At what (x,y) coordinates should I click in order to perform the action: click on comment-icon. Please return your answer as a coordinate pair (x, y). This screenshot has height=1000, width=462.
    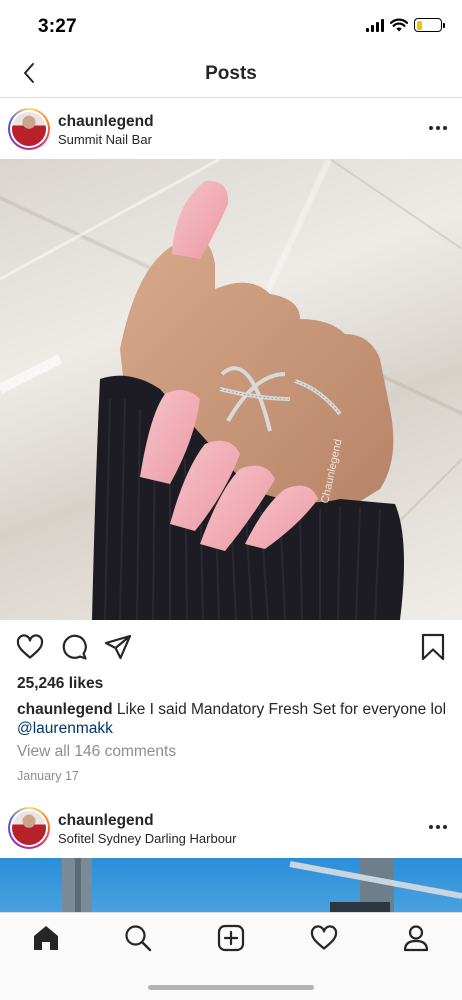
    Looking at the image, I should click on (74, 647).